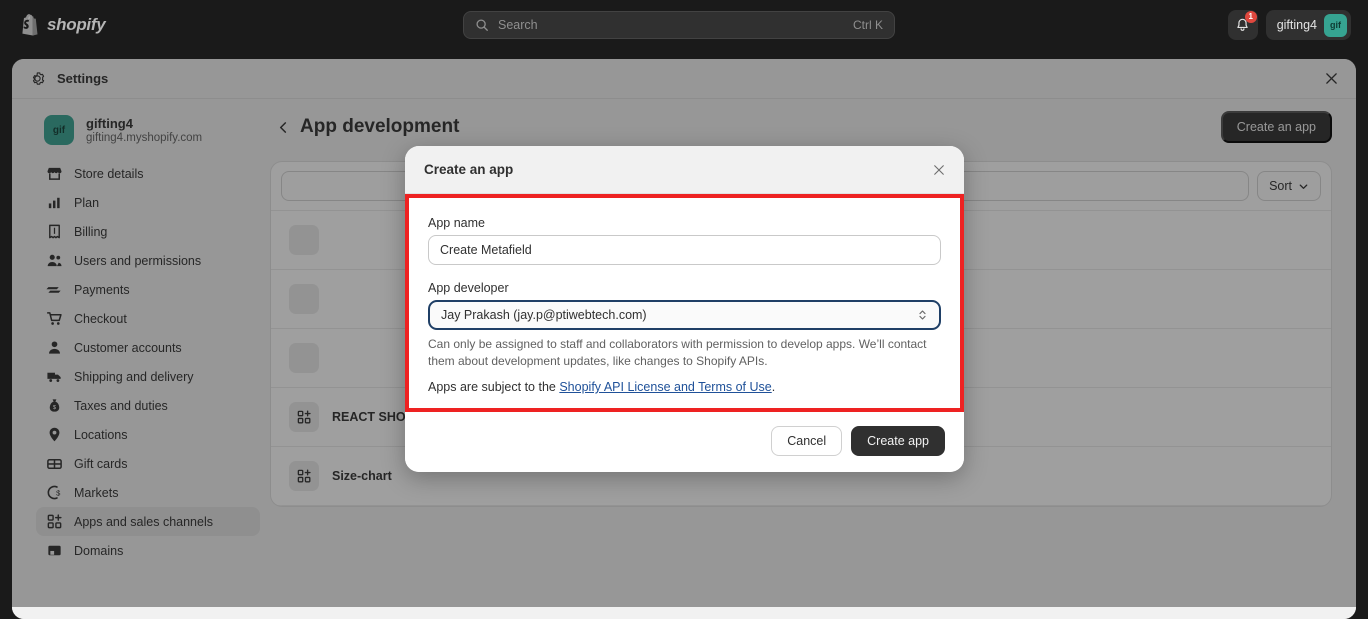 Image resolution: width=1368 pixels, height=619 pixels. Describe the element at coordinates (773, 387) in the screenshot. I see `terms-suffix: .` at that location.